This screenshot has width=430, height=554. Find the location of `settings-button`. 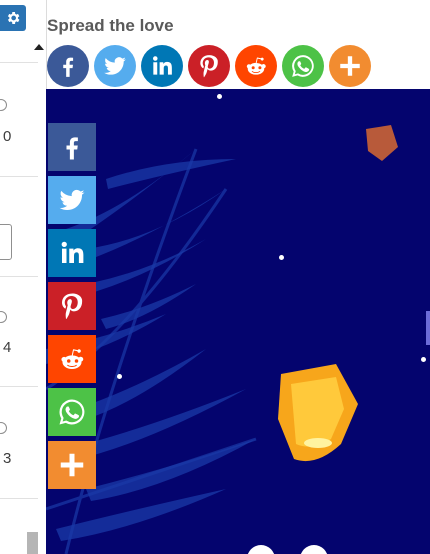

settings-button is located at coordinates (13, 18).